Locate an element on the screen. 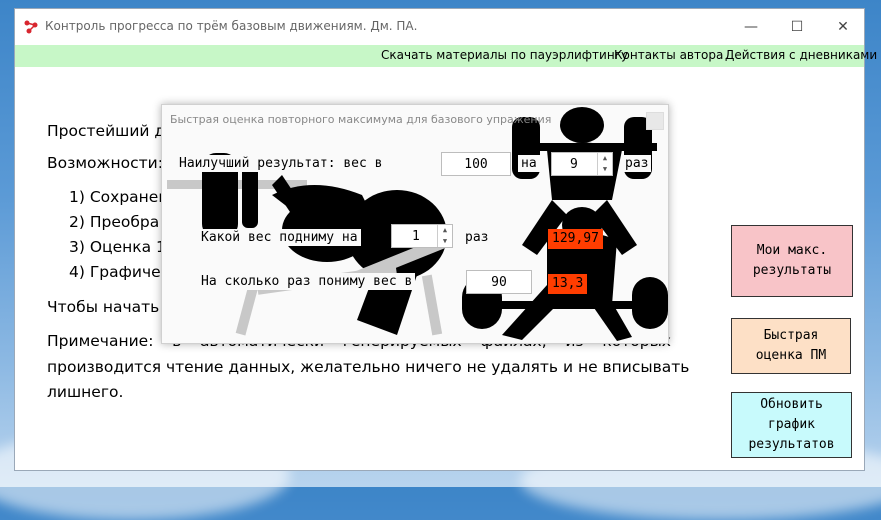  dialog-close-button is located at coordinates (655, 121).